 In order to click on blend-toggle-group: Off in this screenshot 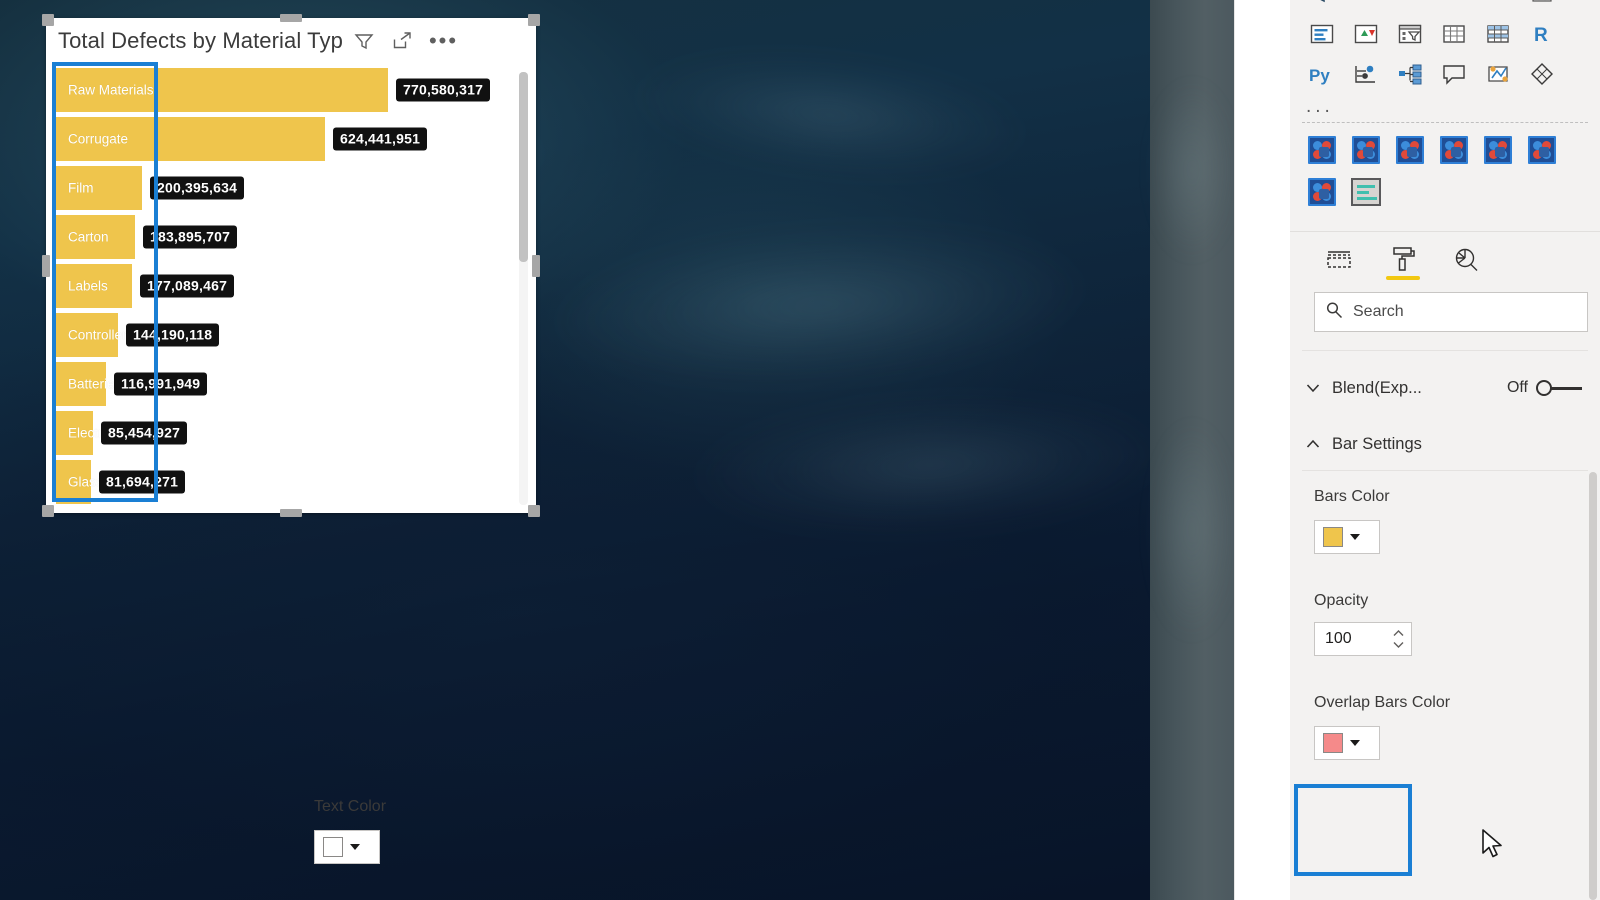, I will do `click(1544, 388)`.